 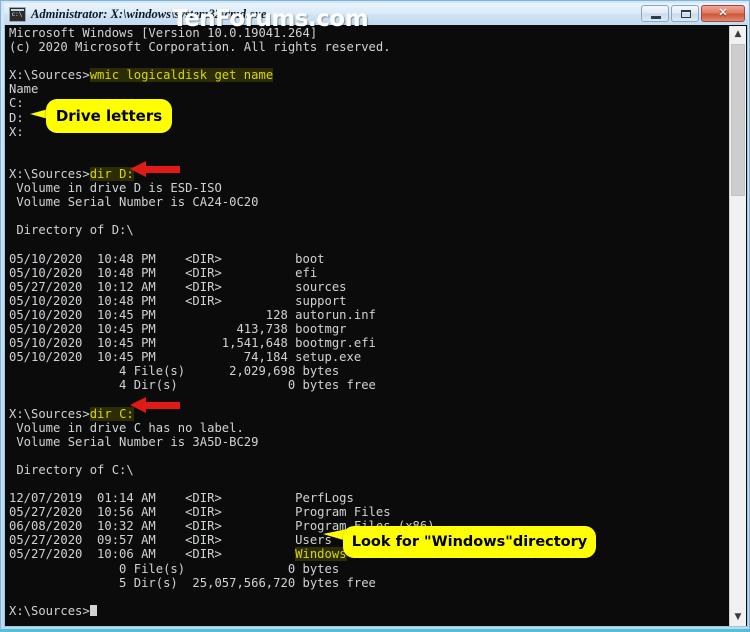 I want to click on console-line: Name, so click(x=359, y=89).